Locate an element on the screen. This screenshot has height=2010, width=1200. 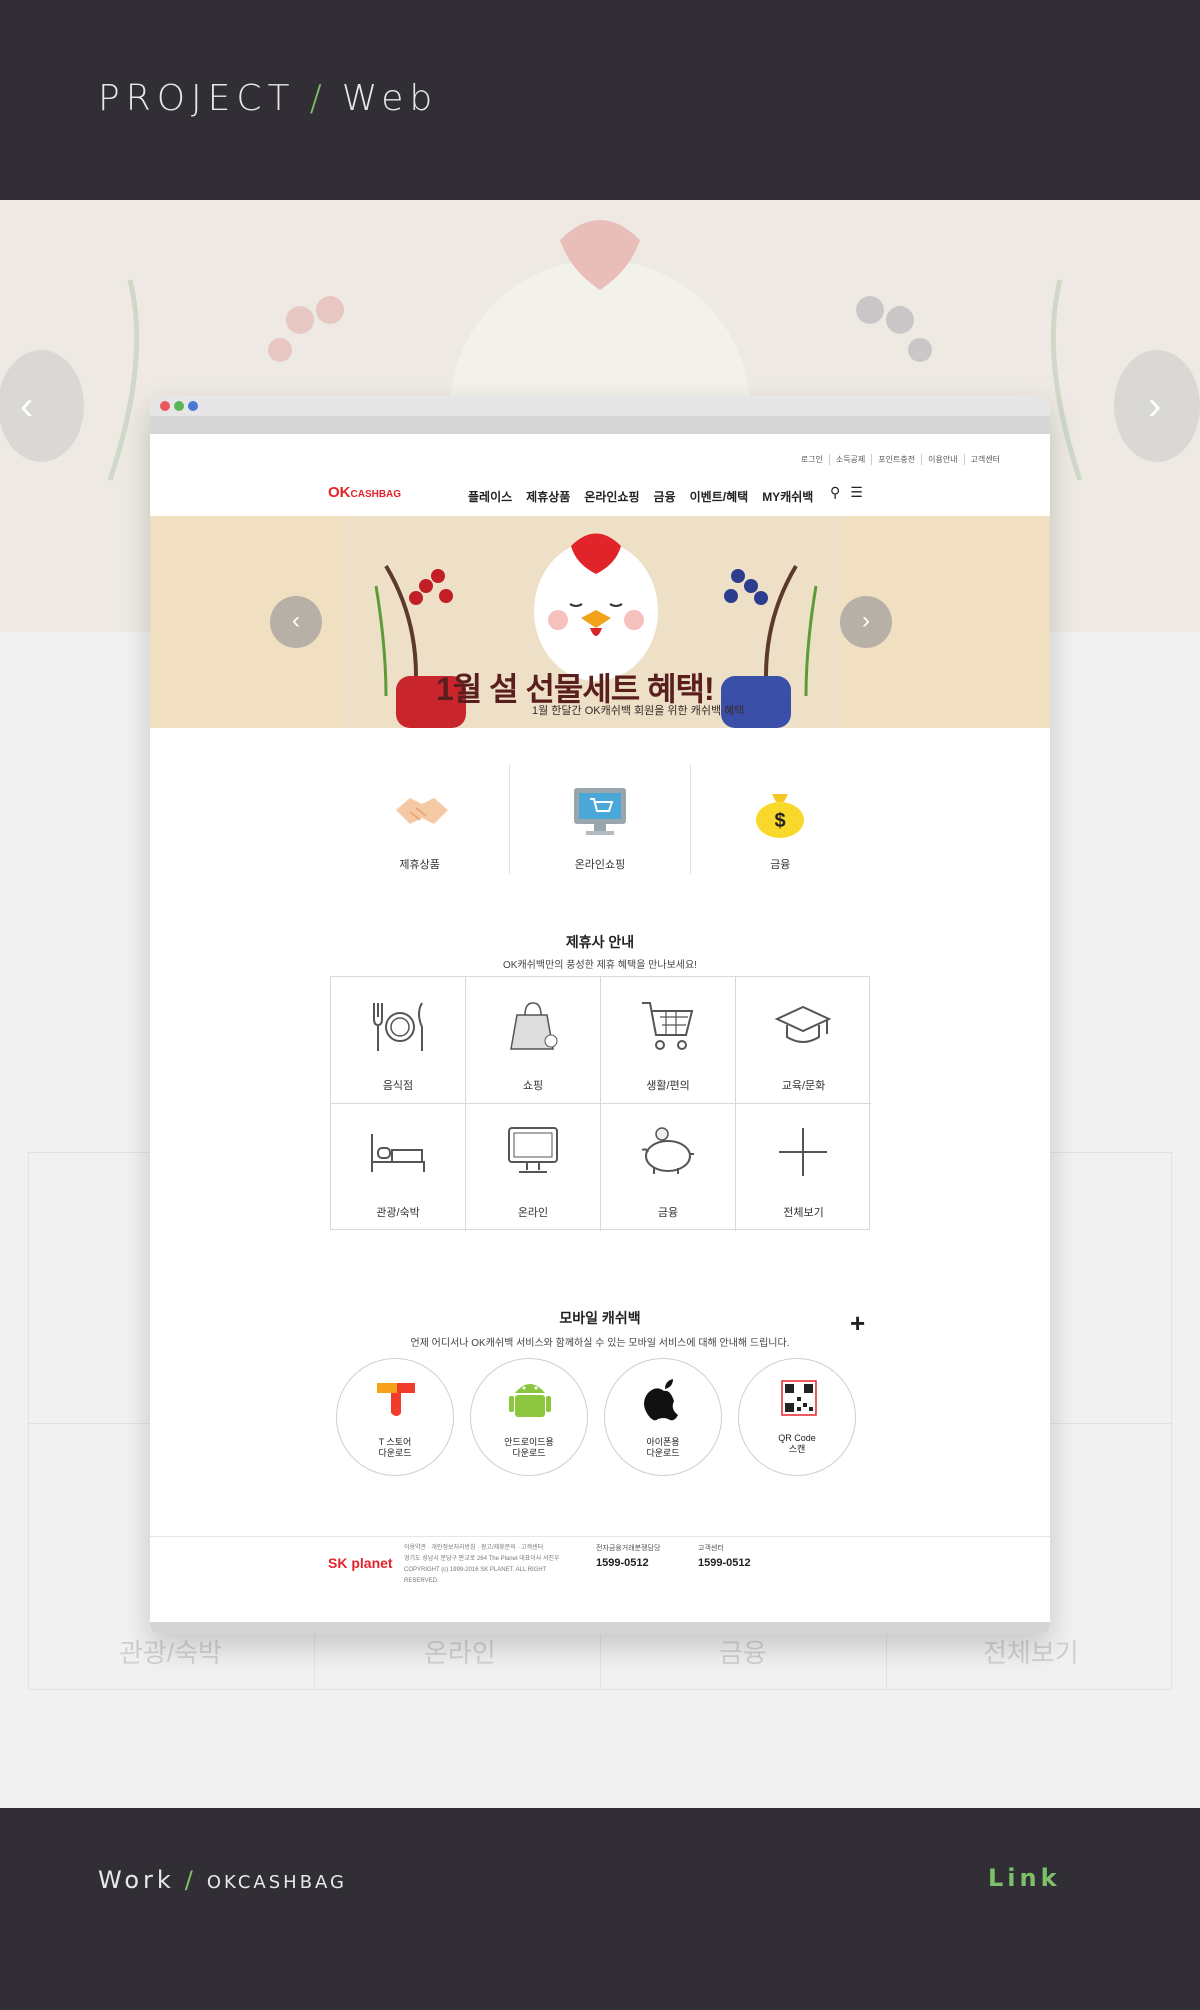
nav-events: 이벤트/혜택 is located at coordinates (719, 496).